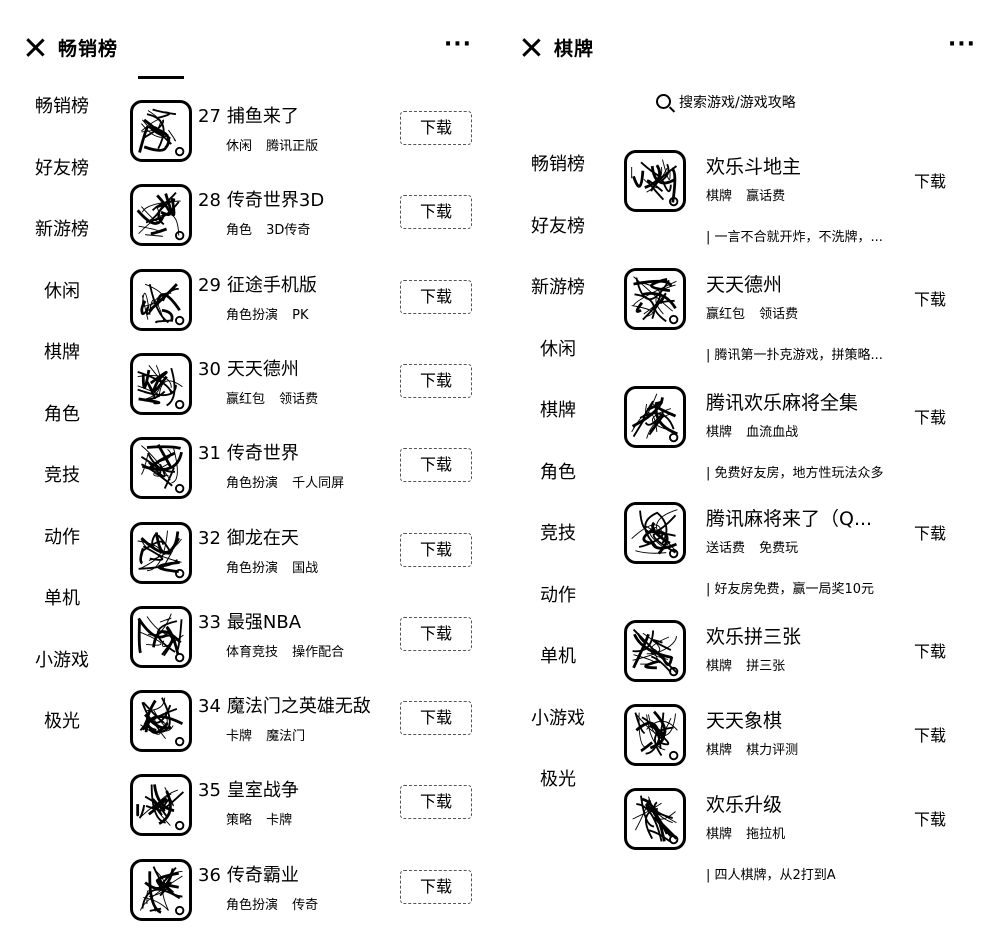  I want to click on chess-icon, so click(655, 735).